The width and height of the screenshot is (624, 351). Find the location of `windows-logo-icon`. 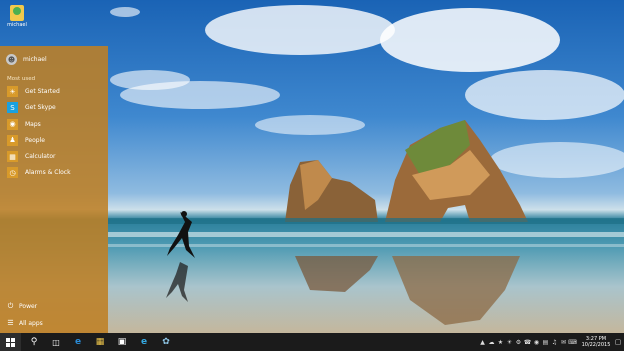

windows-logo-icon is located at coordinates (10, 342).